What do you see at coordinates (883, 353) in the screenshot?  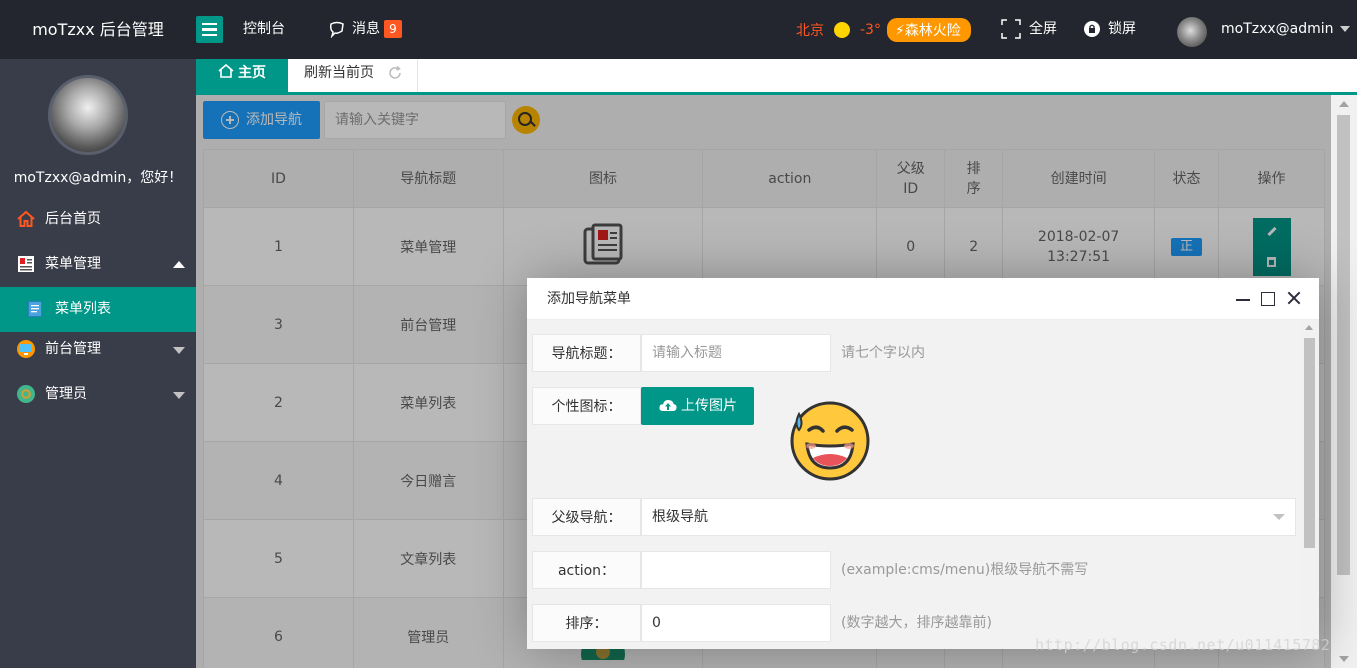 I see `title-hint: 请七个字以内` at bounding box center [883, 353].